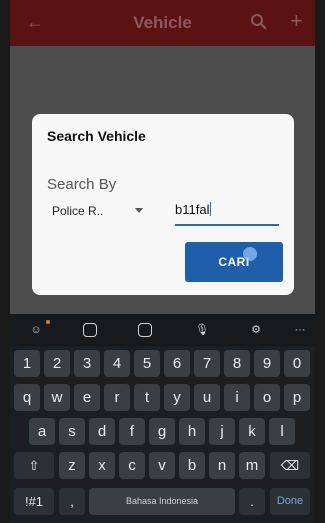 The image size is (325, 523). I want to click on key-z: z, so click(72, 465).